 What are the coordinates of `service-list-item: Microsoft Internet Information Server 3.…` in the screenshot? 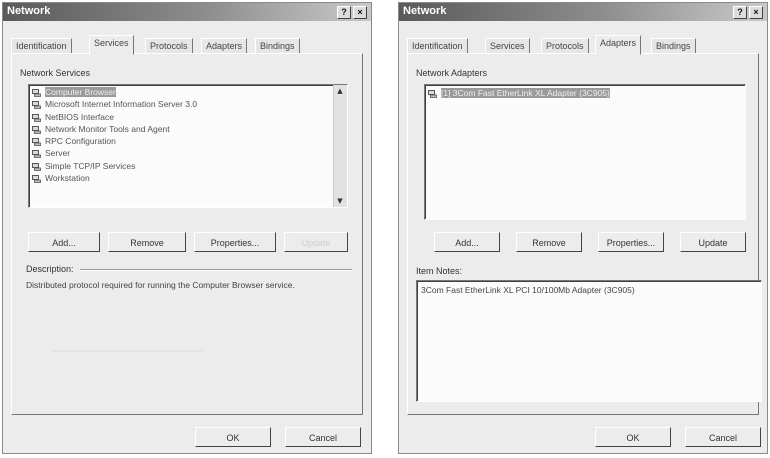 It's located at (188, 104).